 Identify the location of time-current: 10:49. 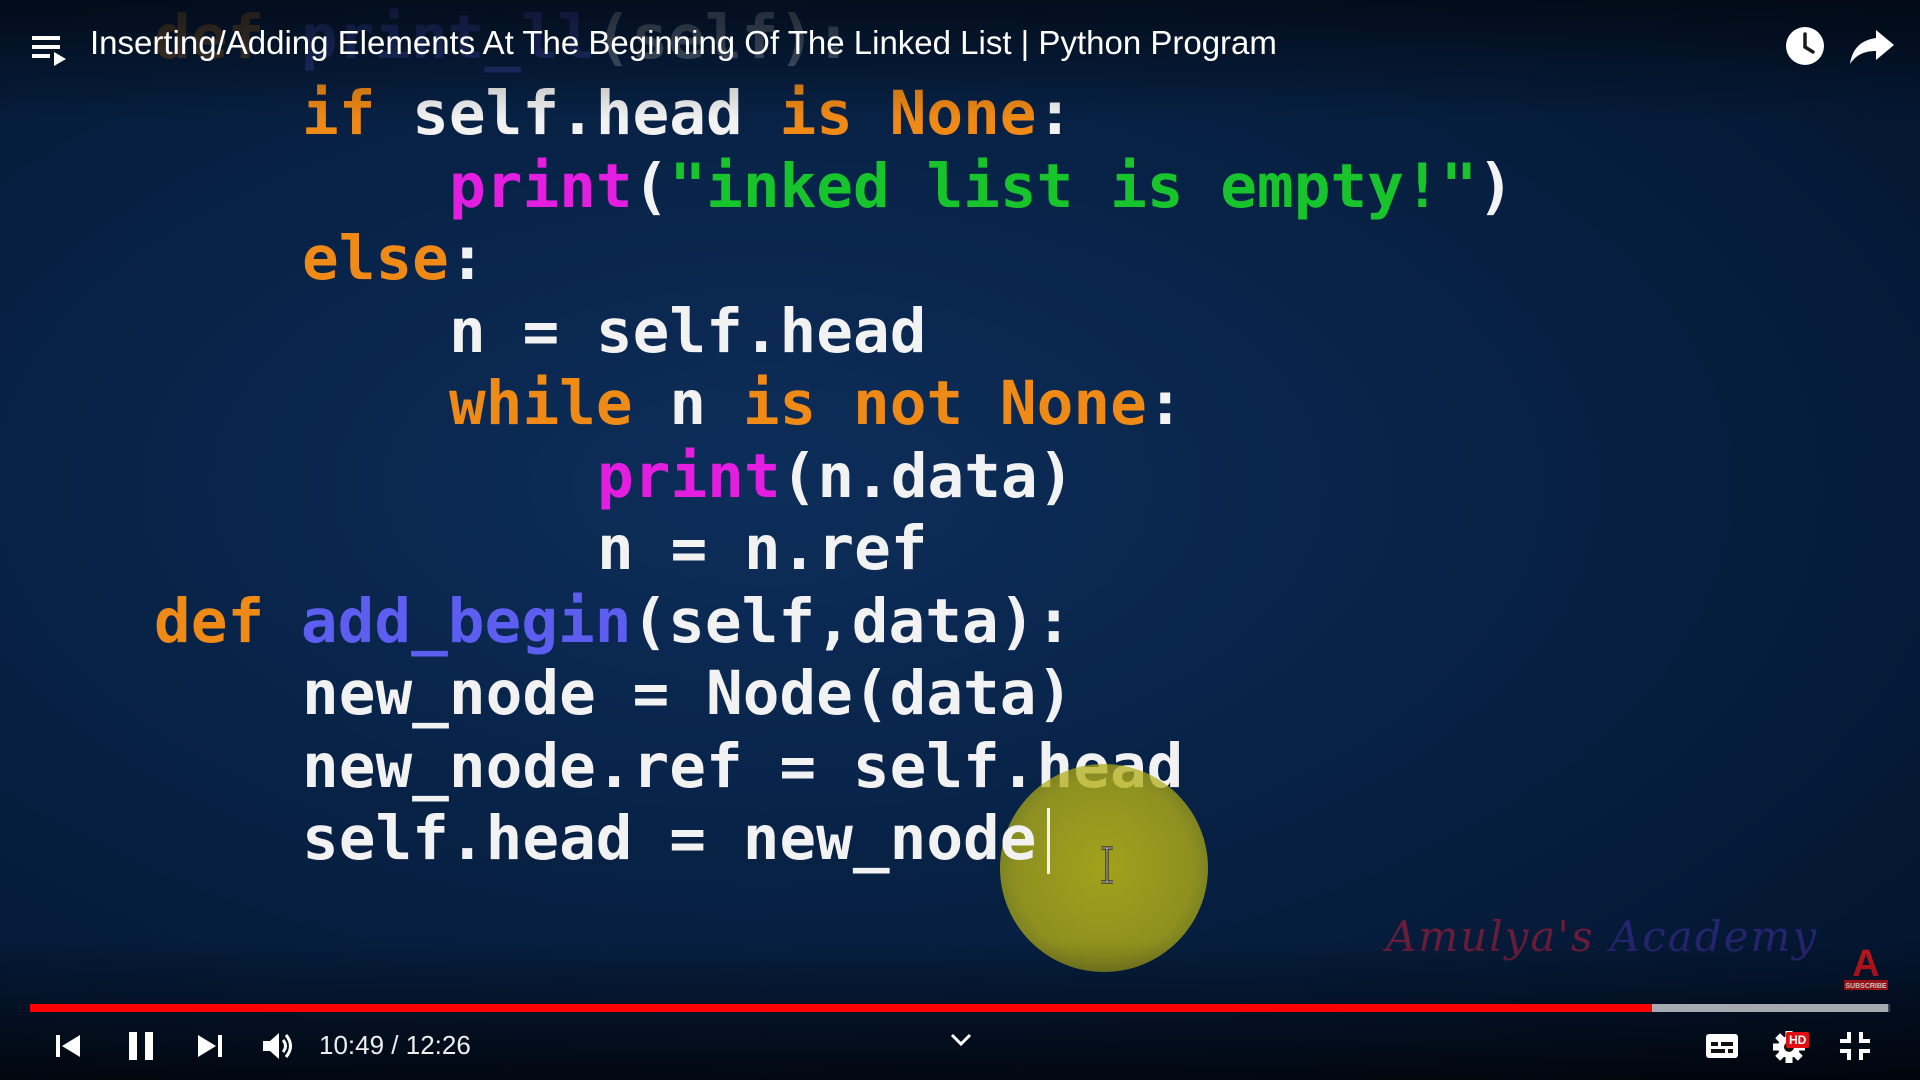
(352, 1045).